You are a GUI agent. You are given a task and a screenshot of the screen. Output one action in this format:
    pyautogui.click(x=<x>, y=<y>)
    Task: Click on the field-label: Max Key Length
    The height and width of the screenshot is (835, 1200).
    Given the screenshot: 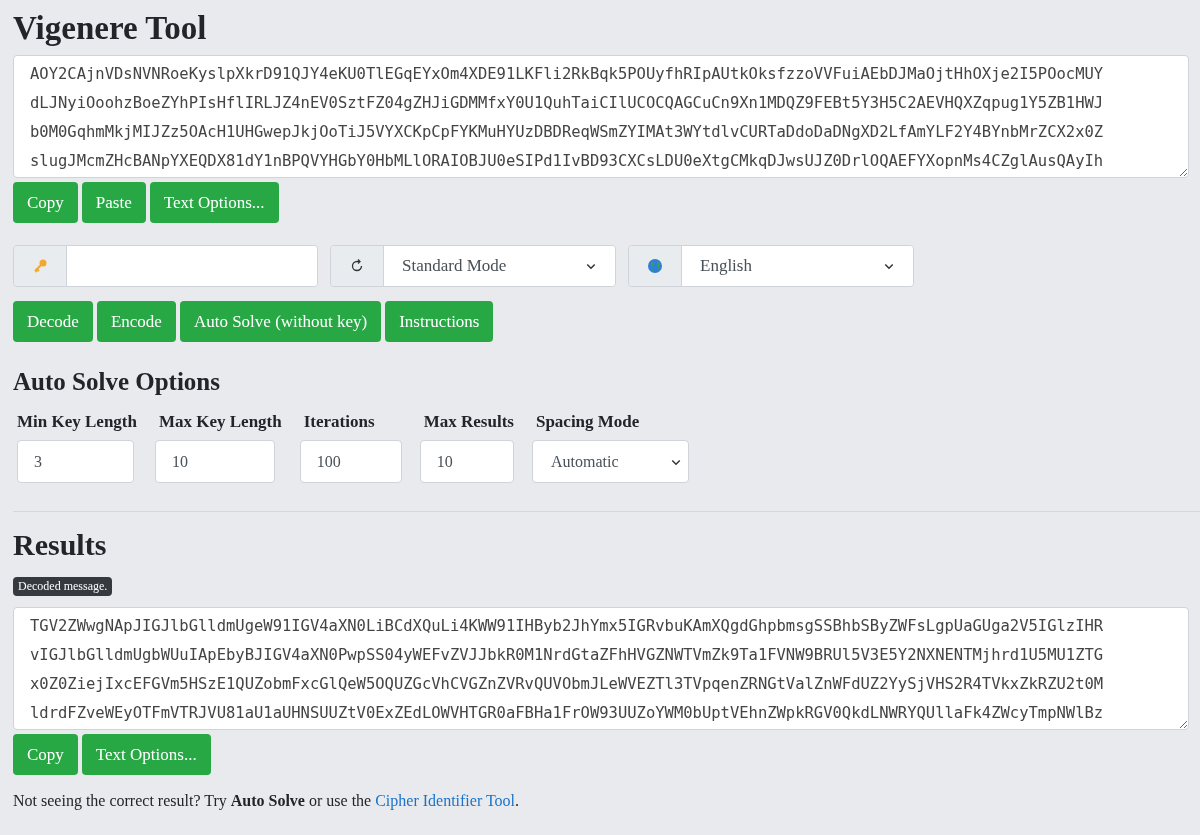 What is the action you would take?
    pyautogui.click(x=219, y=422)
    